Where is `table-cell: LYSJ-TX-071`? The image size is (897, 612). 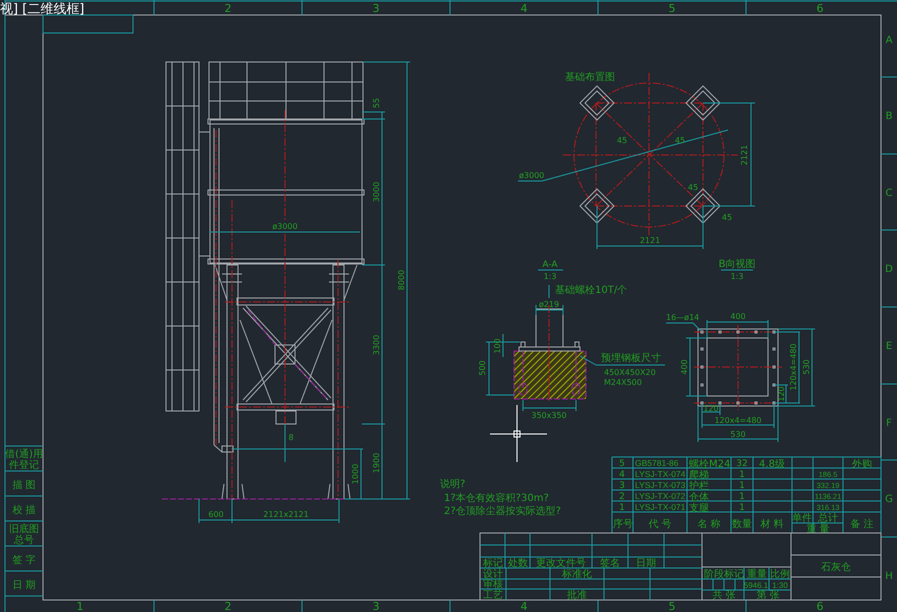 table-cell: LYSJ-TX-071 is located at coordinates (660, 507).